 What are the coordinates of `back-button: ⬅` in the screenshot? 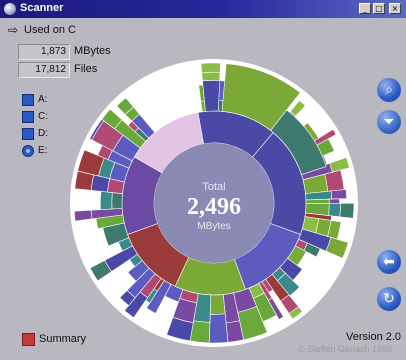 It's located at (389, 262).